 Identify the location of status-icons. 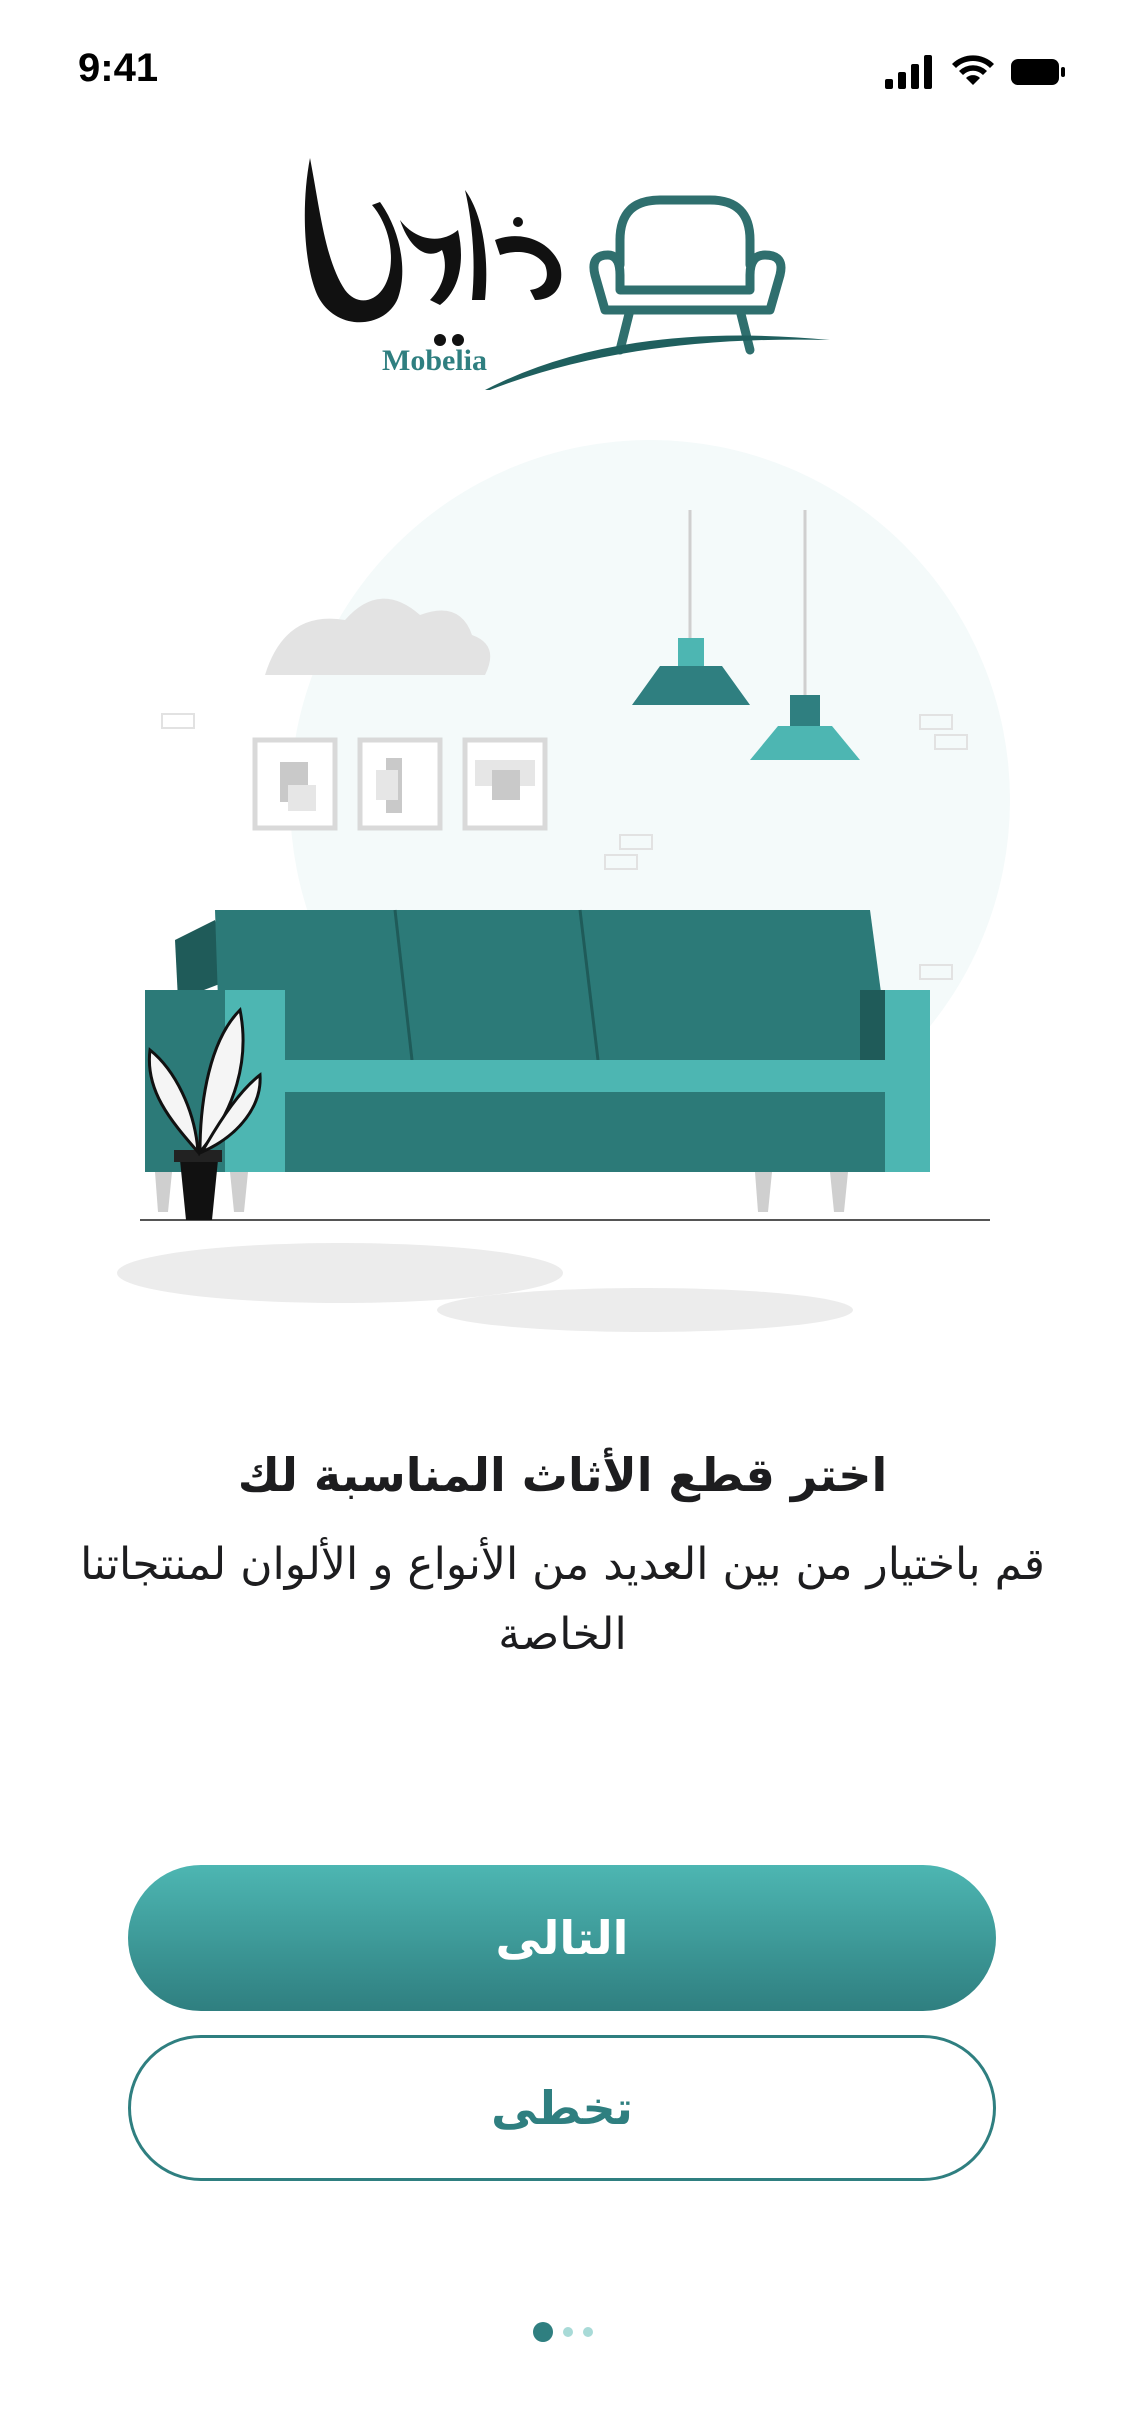
(975, 72).